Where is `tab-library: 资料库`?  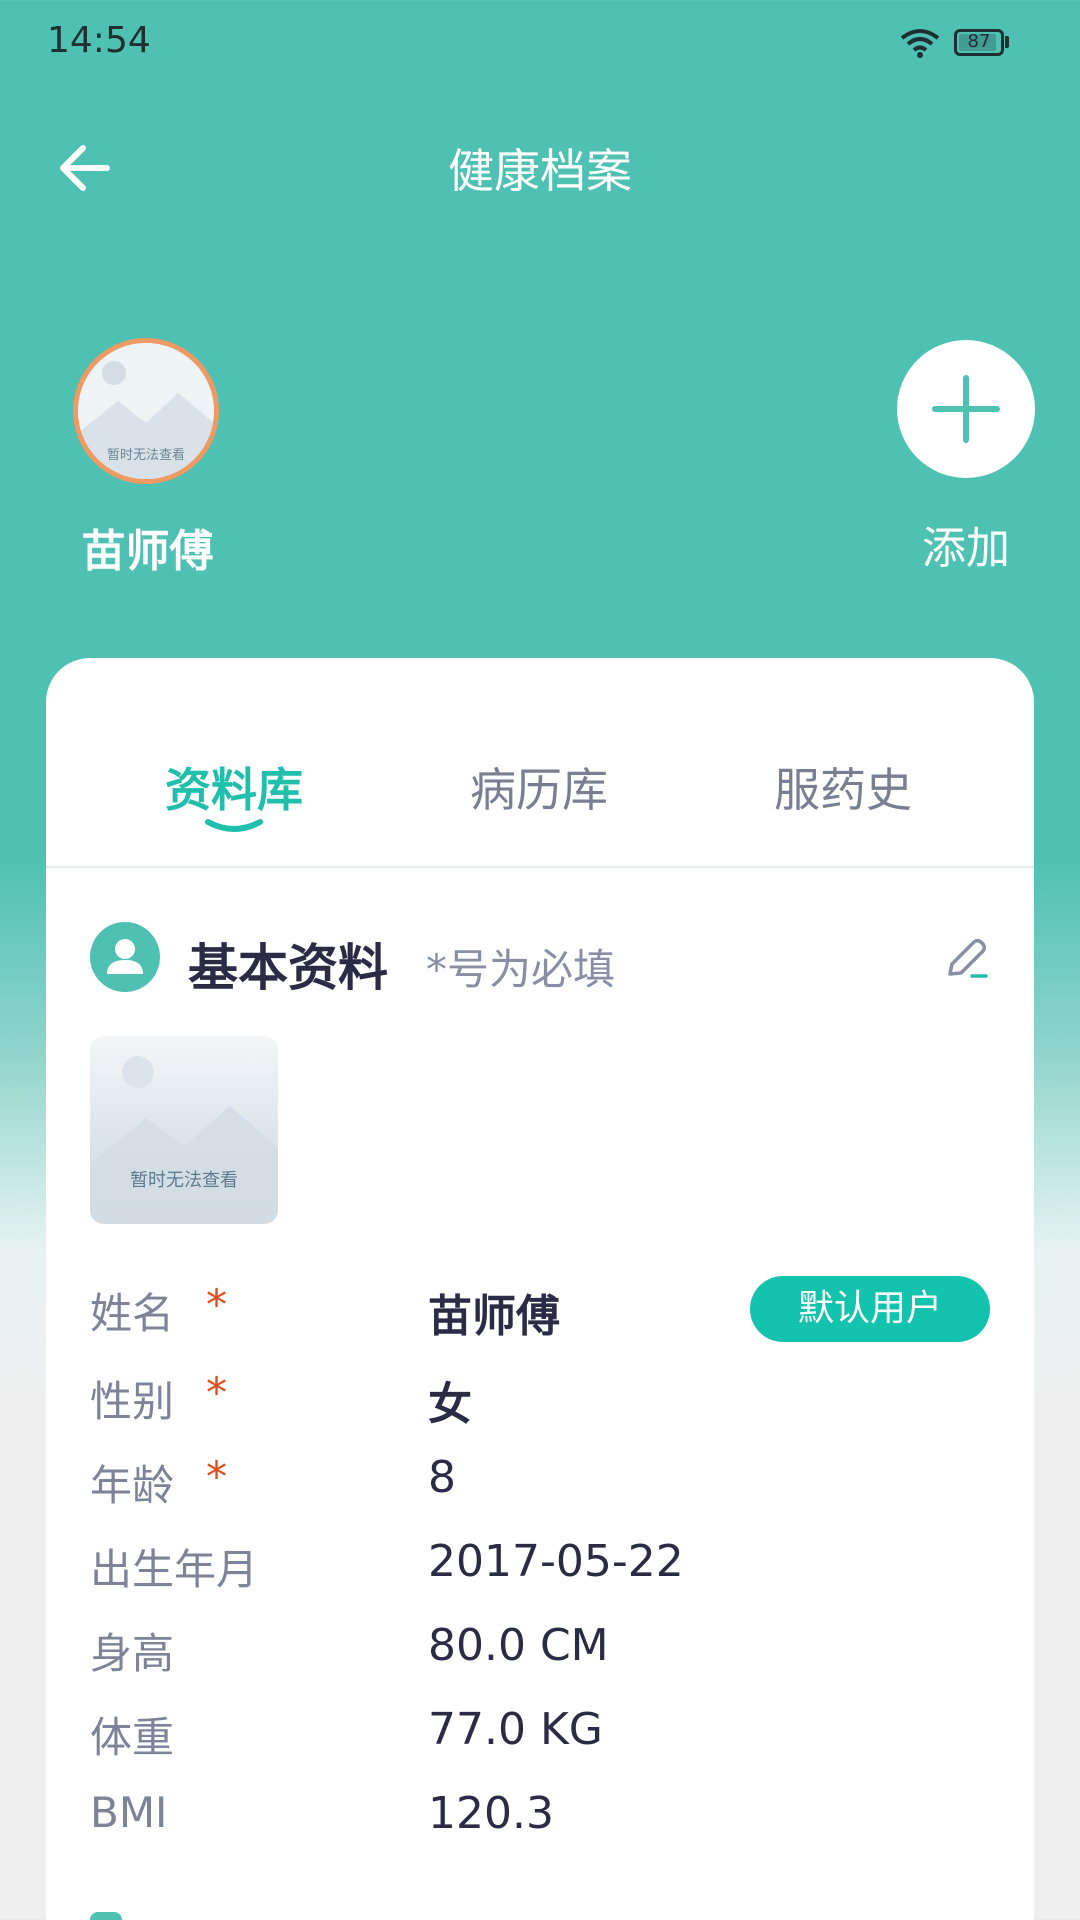 tab-library: 资料库 is located at coordinates (234, 787).